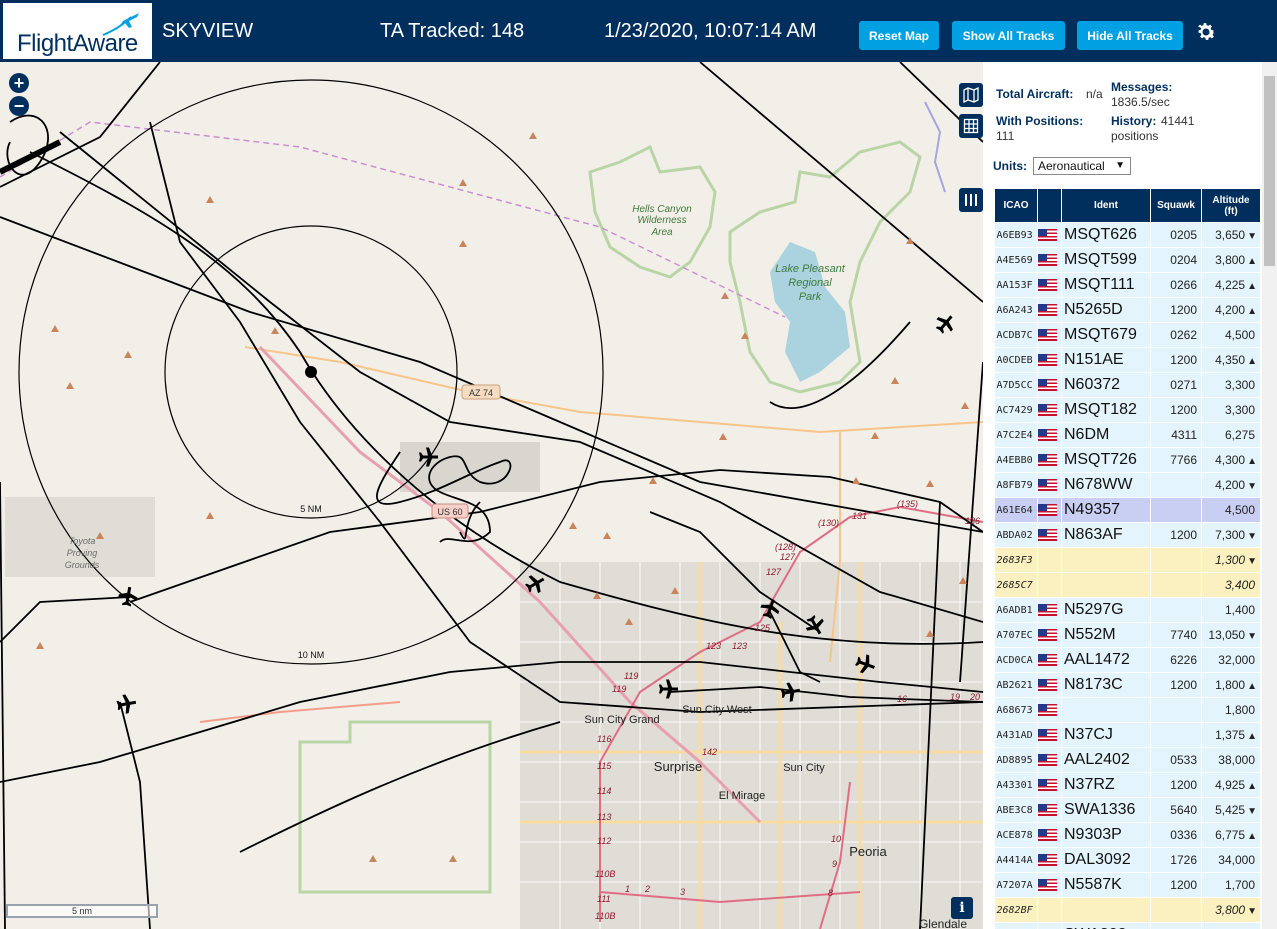  What do you see at coordinates (1008, 35) in the screenshot?
I see `show-all-tracks-button: Show All Tracks` at bounding box center [1008, 35].